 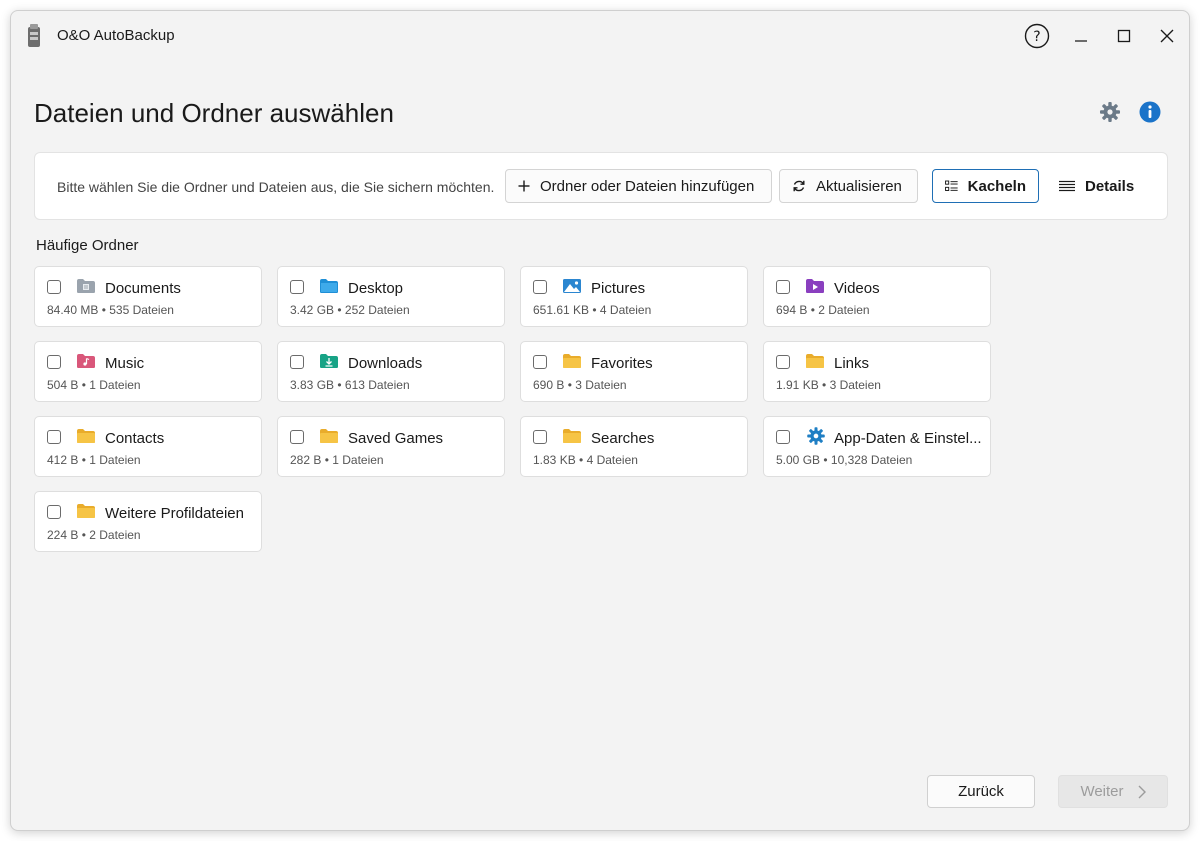 I want to click on music-folder-icon, so click(x=86, y=361).